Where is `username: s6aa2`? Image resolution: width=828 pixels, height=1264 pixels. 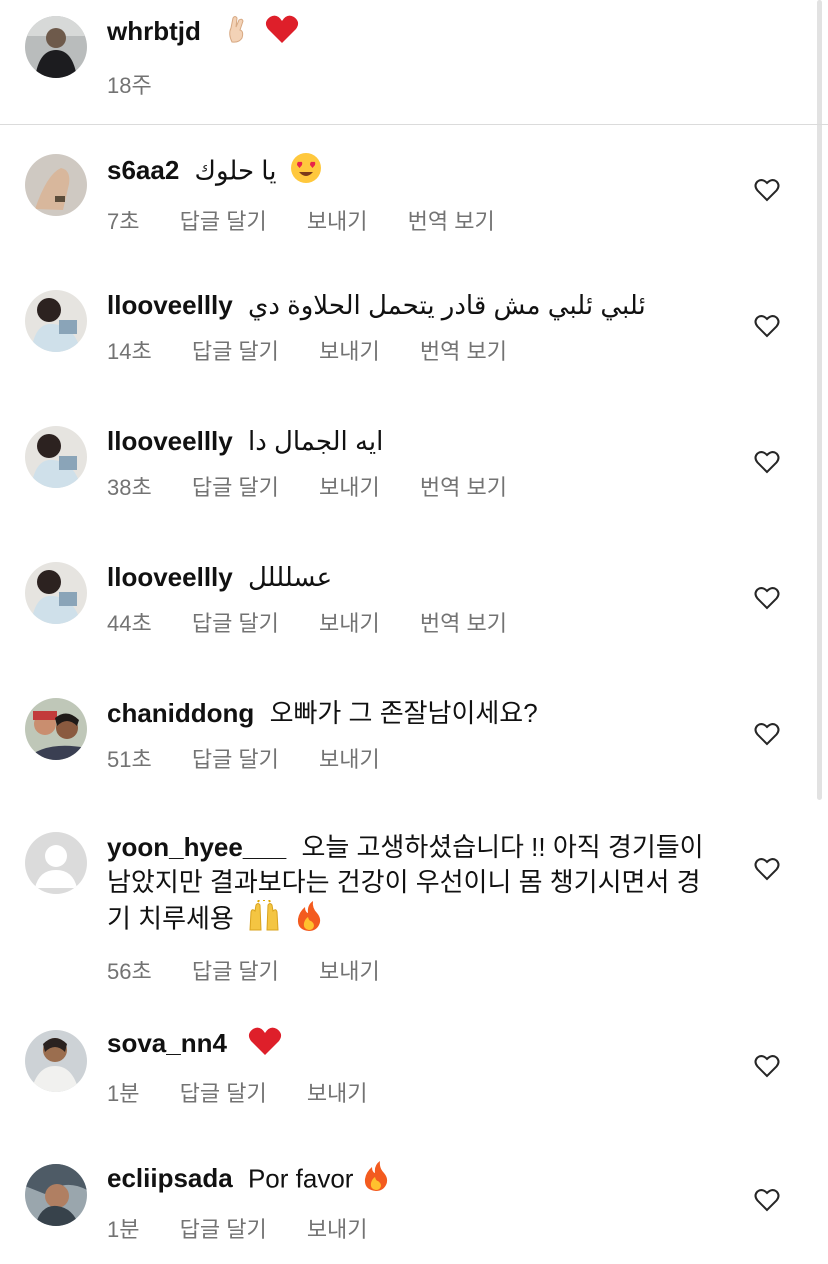 username: s6aa2 is located at coordinates (143, 170).